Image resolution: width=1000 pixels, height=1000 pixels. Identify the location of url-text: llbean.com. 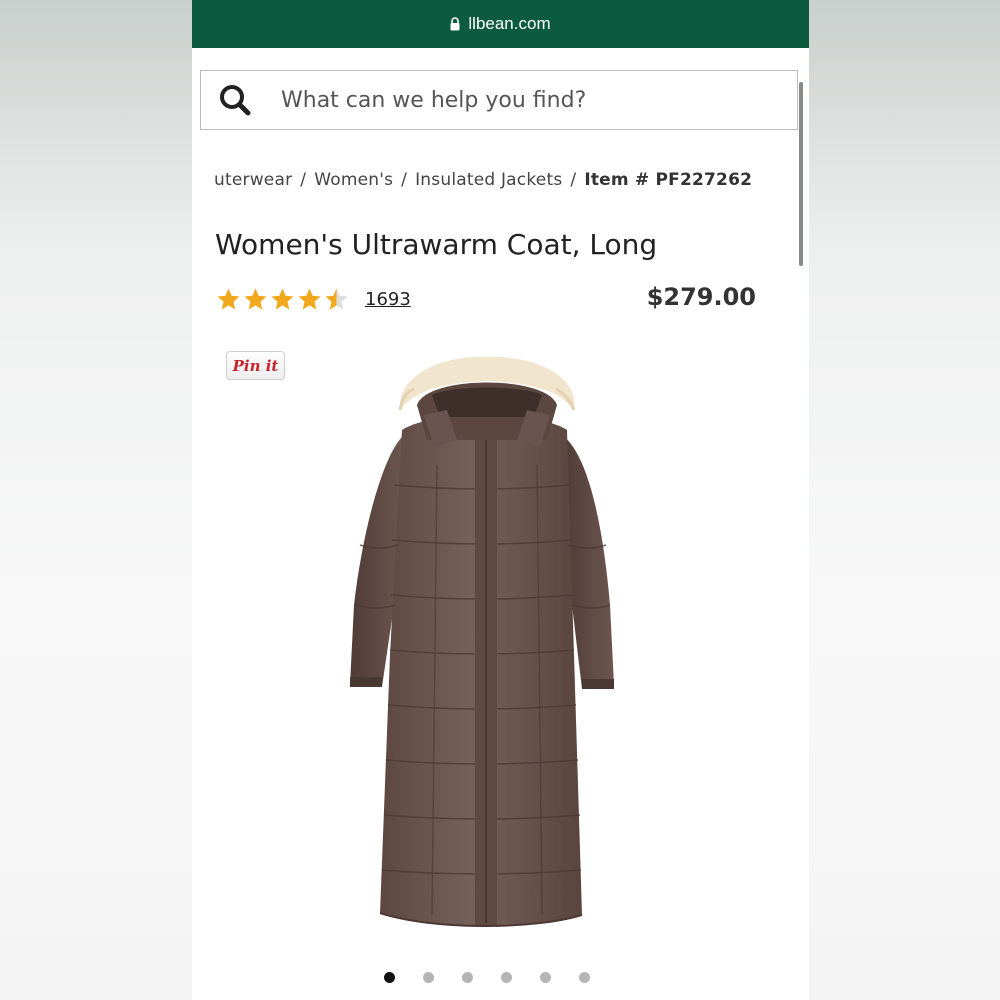
(509, 23).